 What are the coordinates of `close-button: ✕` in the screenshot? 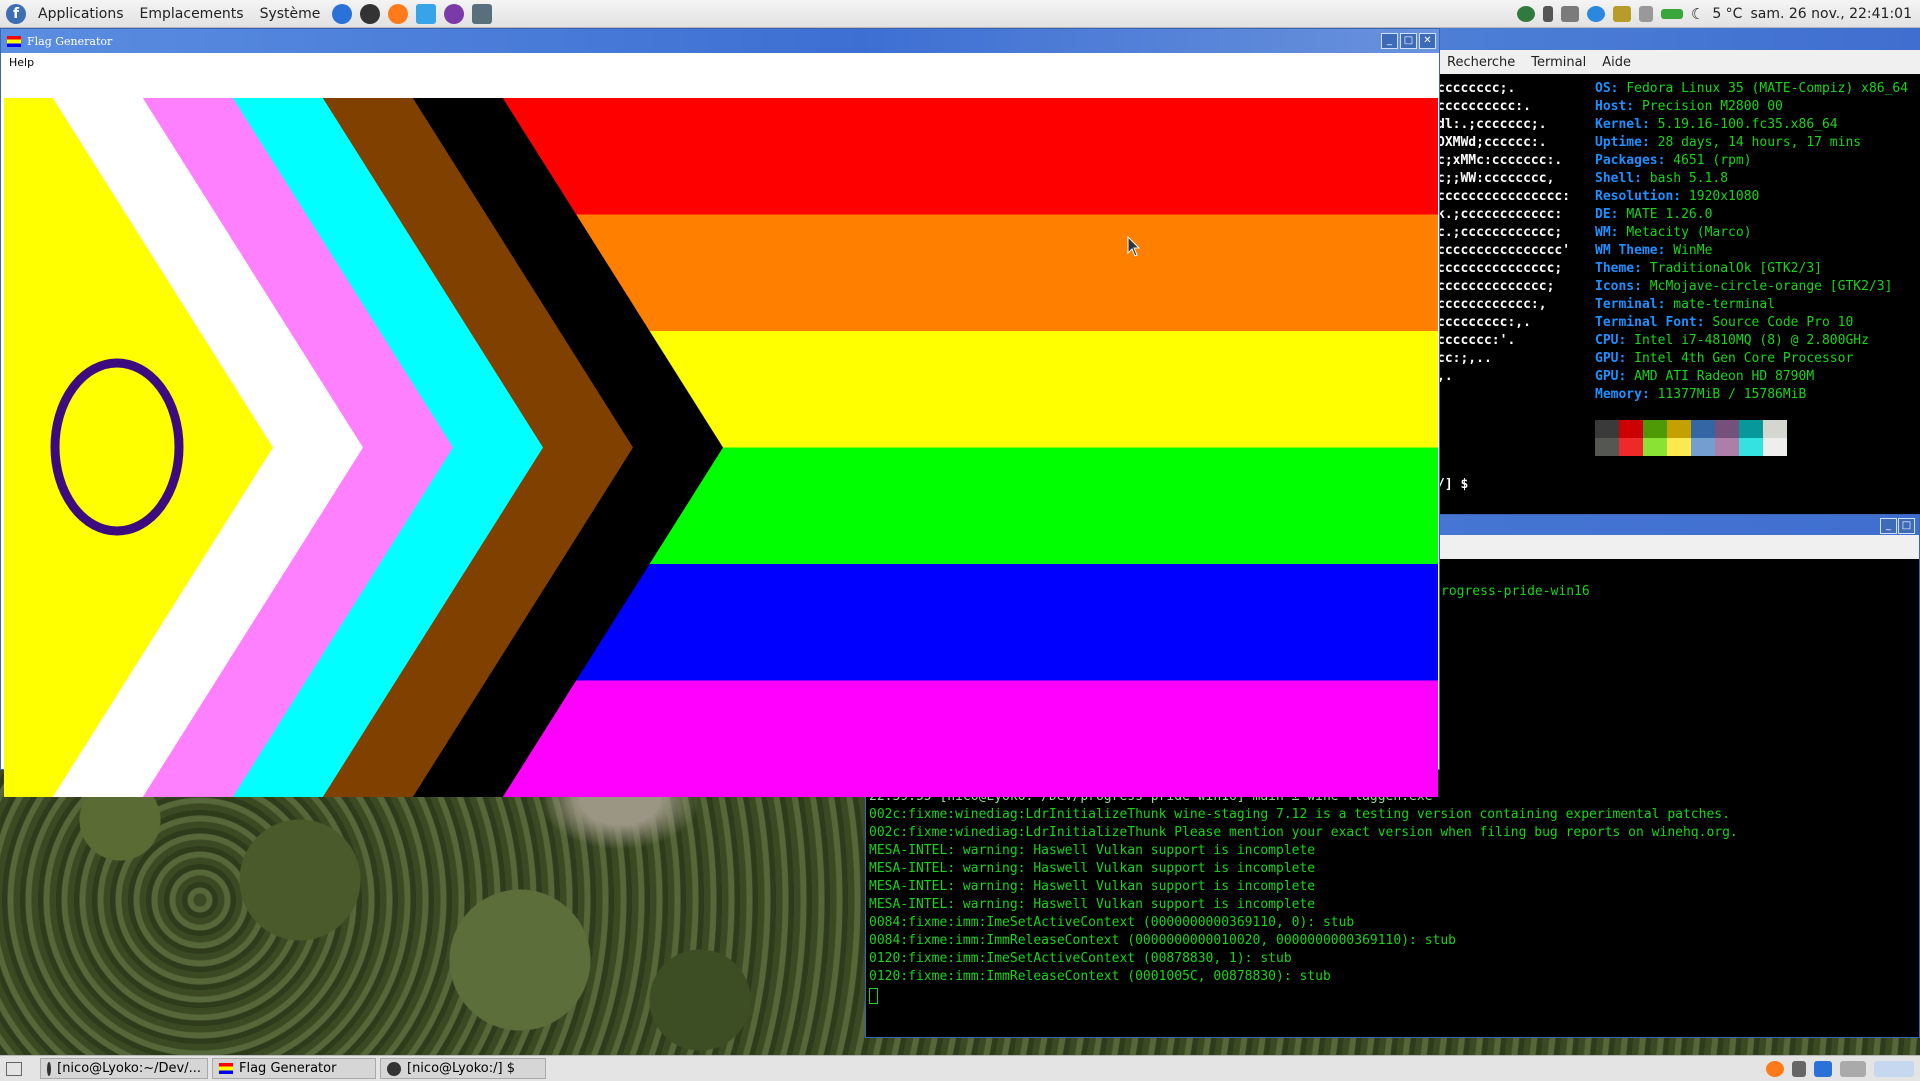 It's located at (1427, 41).